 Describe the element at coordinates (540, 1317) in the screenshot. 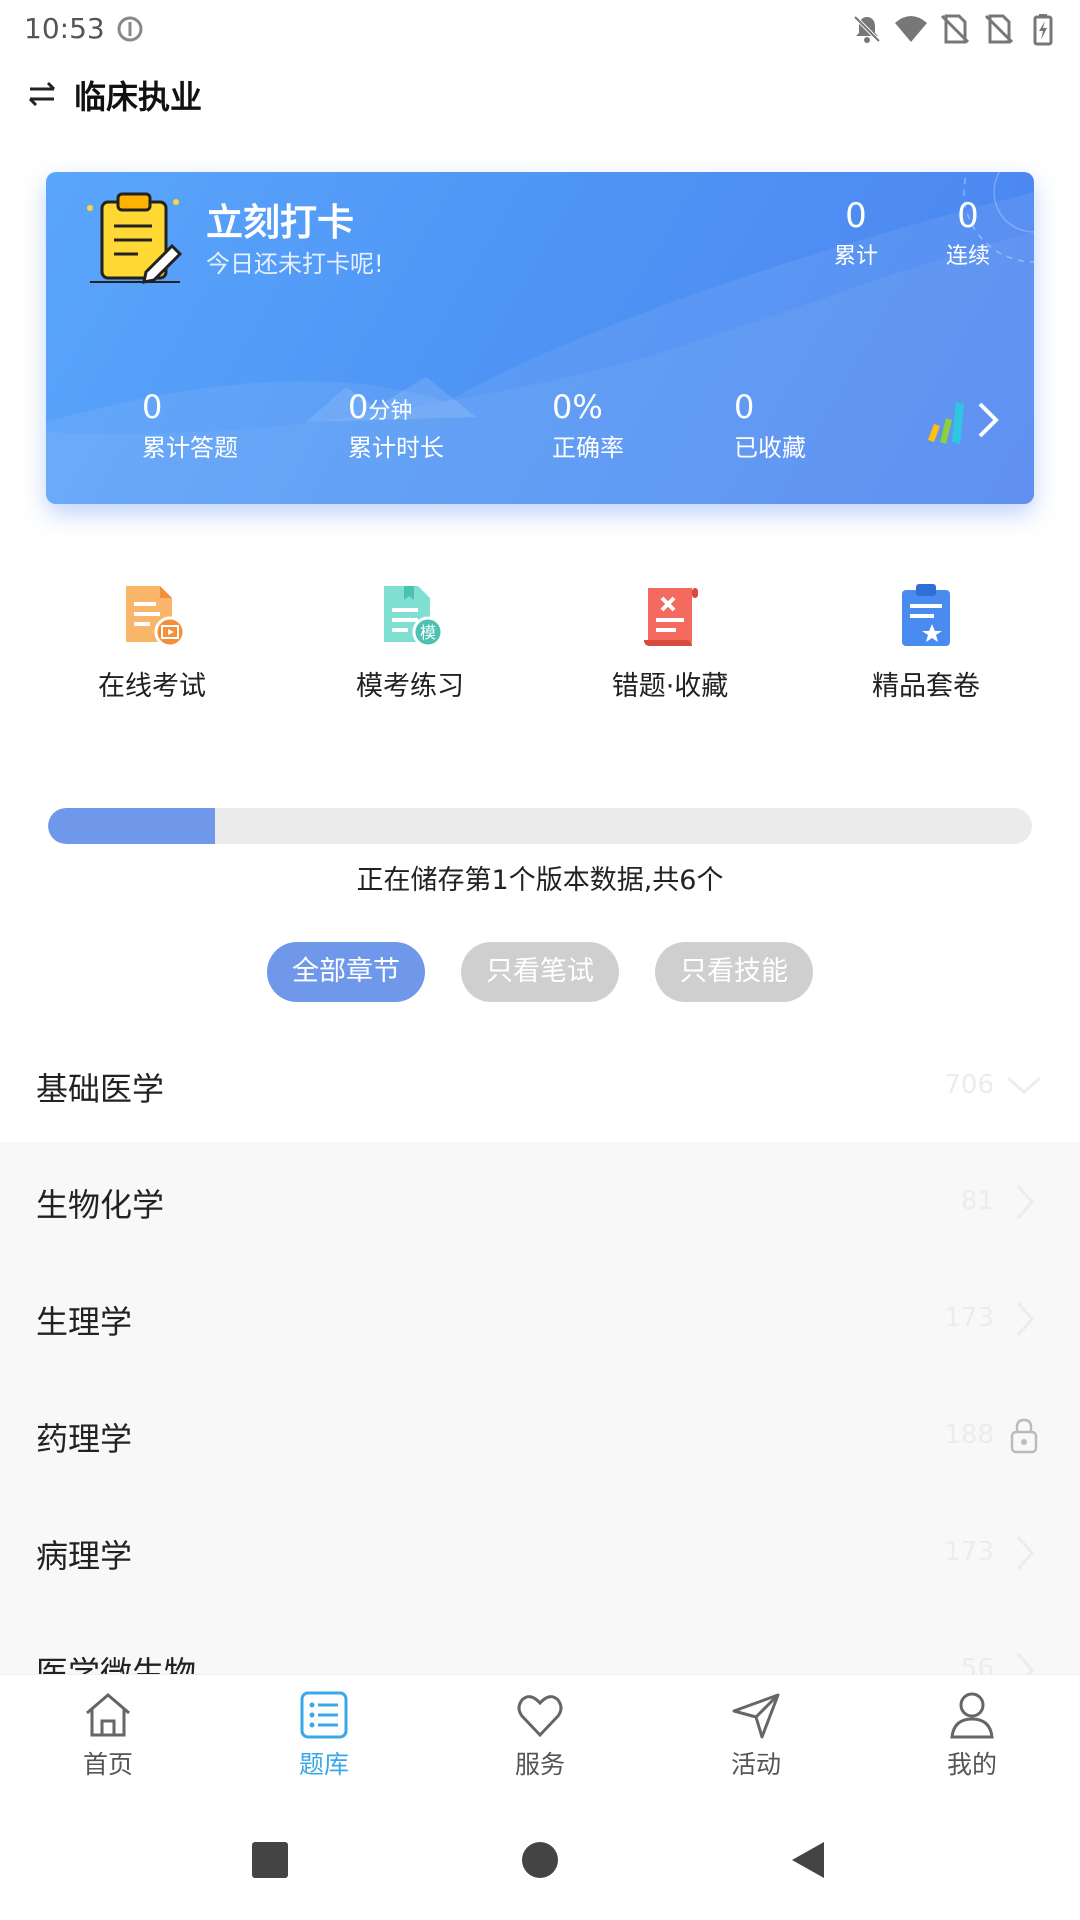

I see `chapter-row: 生理学 173` at that location.